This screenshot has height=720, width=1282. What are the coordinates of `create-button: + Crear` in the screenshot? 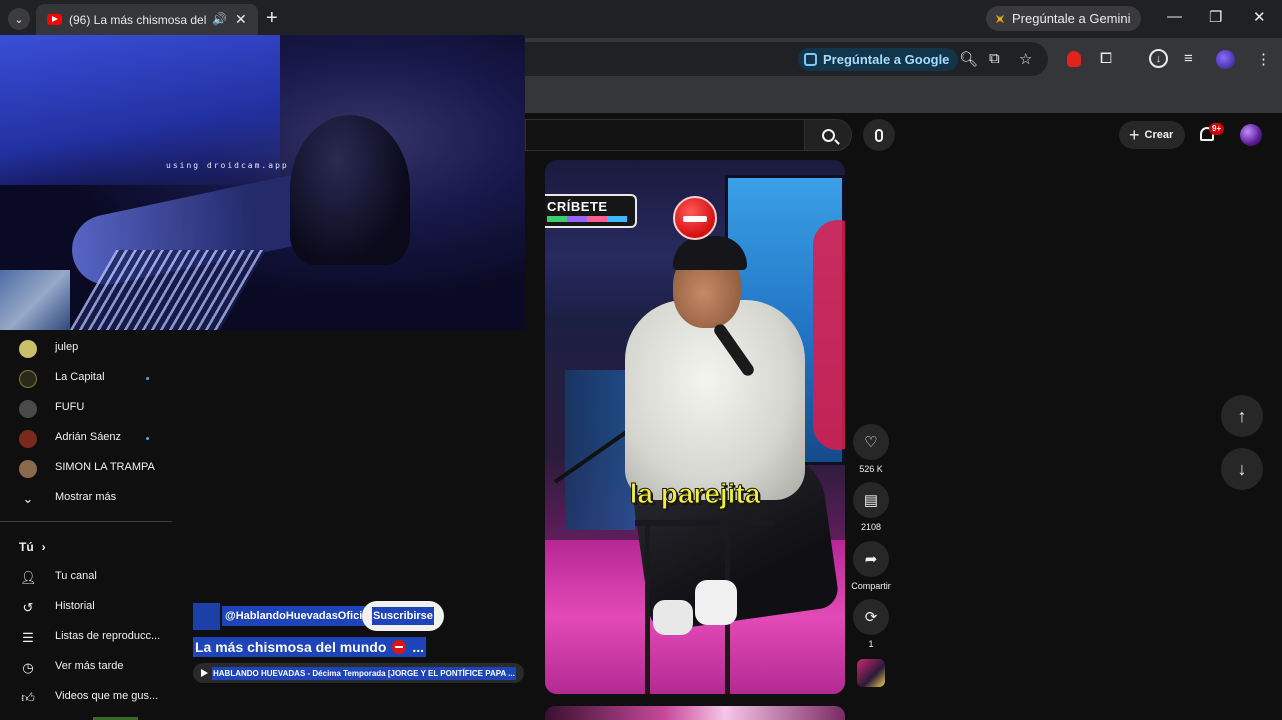 It's located at (1152, 135).